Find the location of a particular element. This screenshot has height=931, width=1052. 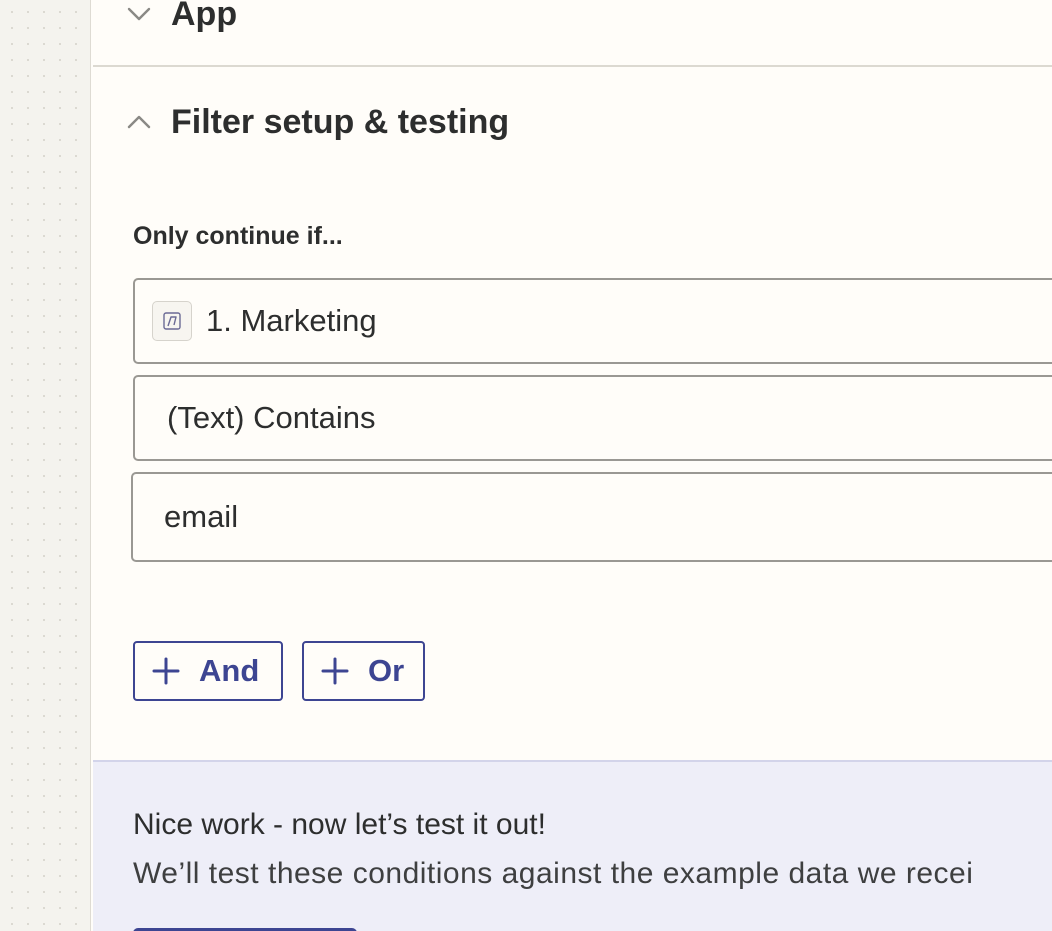

filter-value-text: email is located at coordinates (201, 516).